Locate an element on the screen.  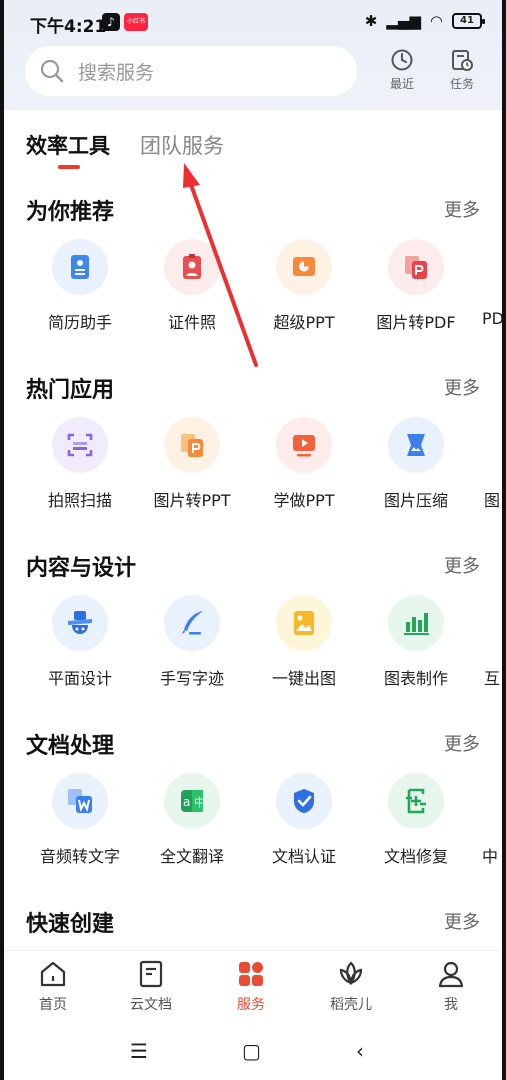
recent-label: 最近 is located at coordinates (401, 84).